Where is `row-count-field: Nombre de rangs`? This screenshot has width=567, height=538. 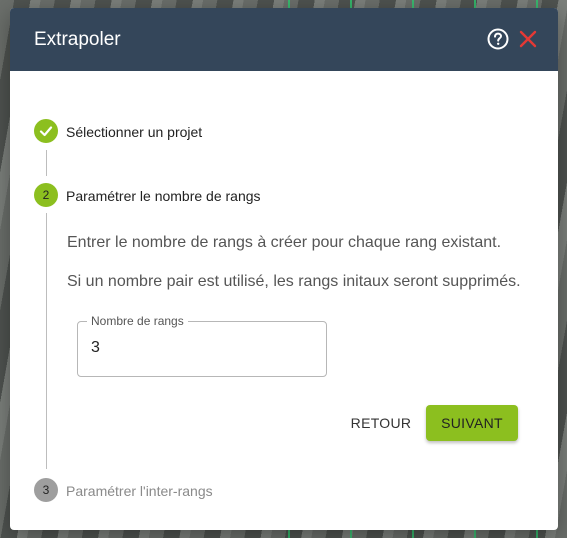
row-count-field: Nombre de rangs is located at coordinates (202, 345).